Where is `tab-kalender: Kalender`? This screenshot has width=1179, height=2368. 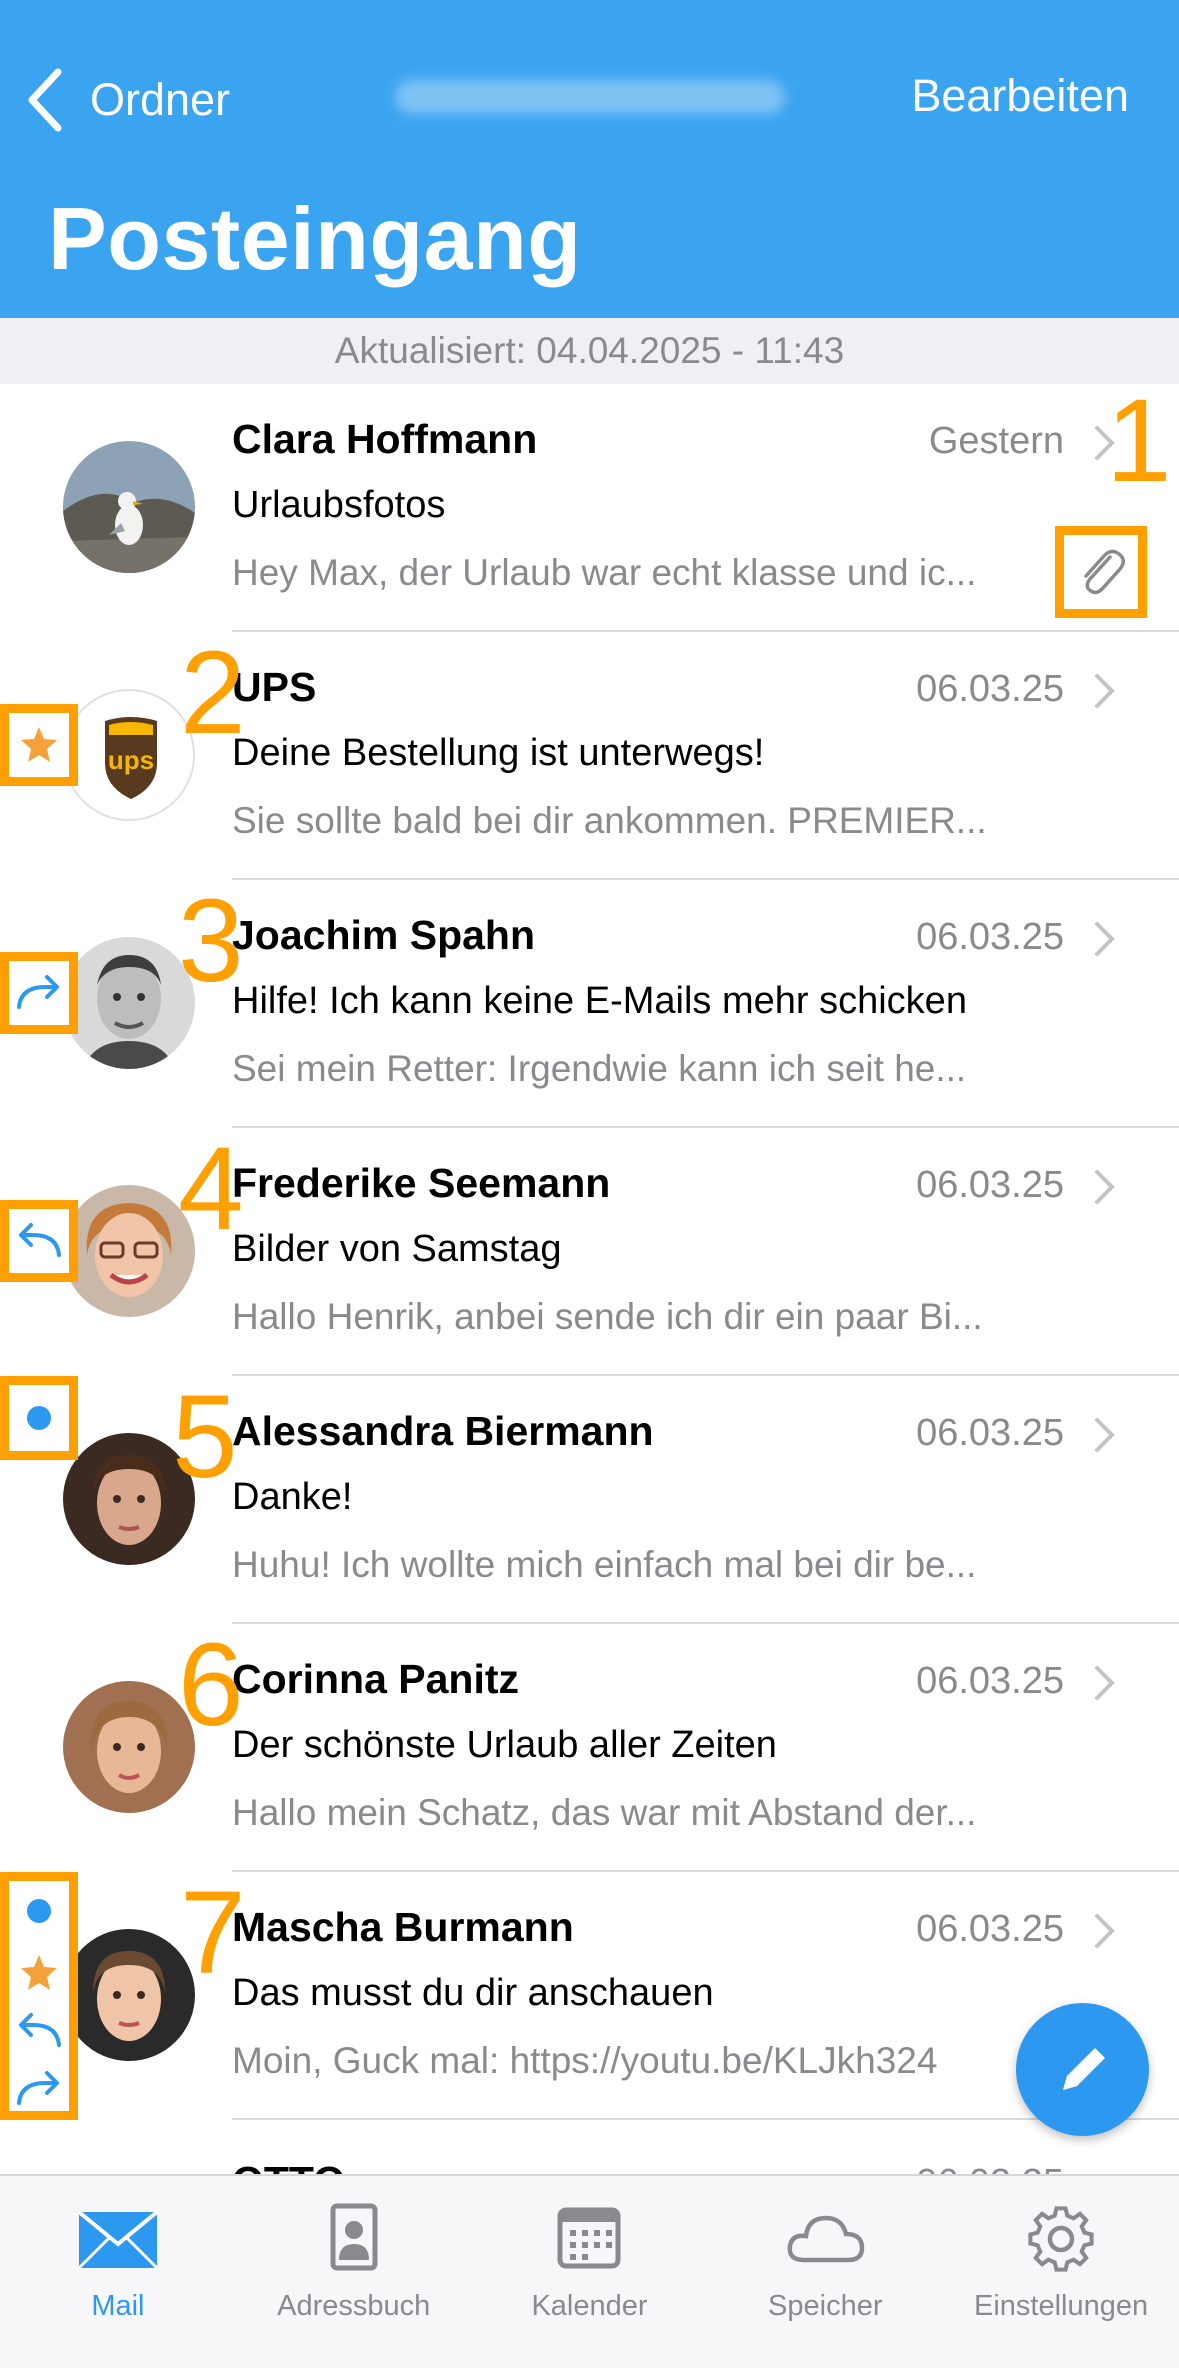
tab-kalender: Kalender is located at coordinates (590, 2272).